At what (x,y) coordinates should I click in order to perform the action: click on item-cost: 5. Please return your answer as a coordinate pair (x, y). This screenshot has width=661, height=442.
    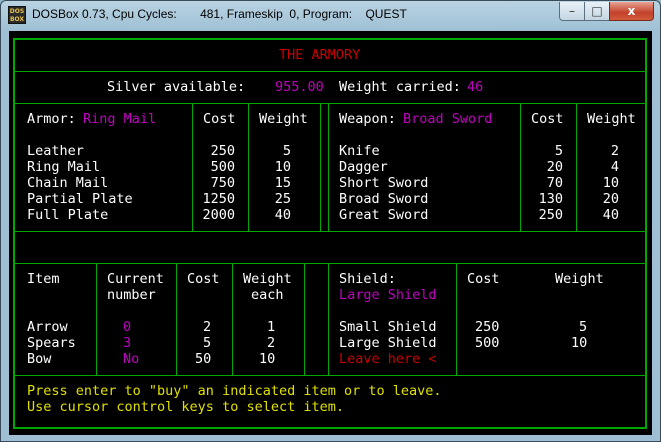
    Looking at the image, I should click on (207, 343).